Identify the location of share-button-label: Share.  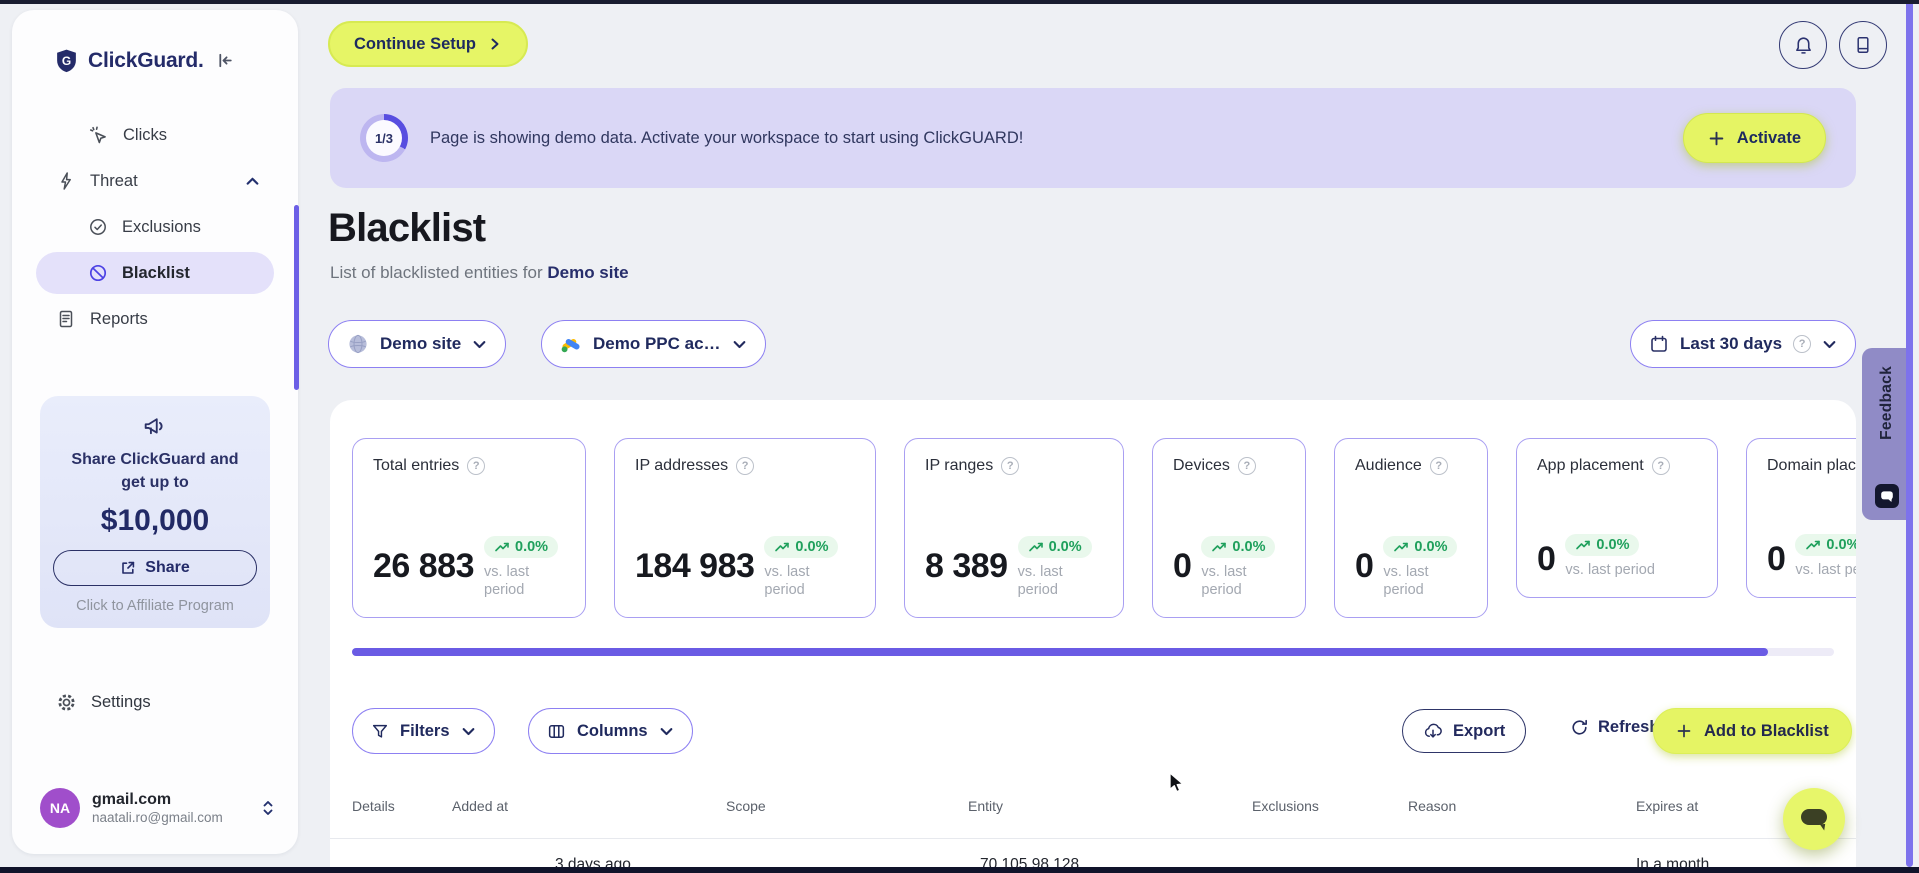
(167, 568).